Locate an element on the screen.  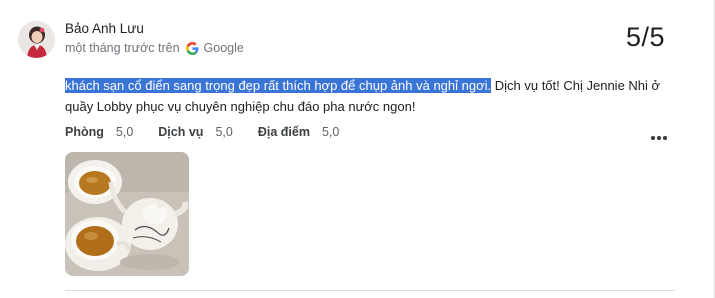
more-vert-dots-icon is located at coordinates (653, 138).